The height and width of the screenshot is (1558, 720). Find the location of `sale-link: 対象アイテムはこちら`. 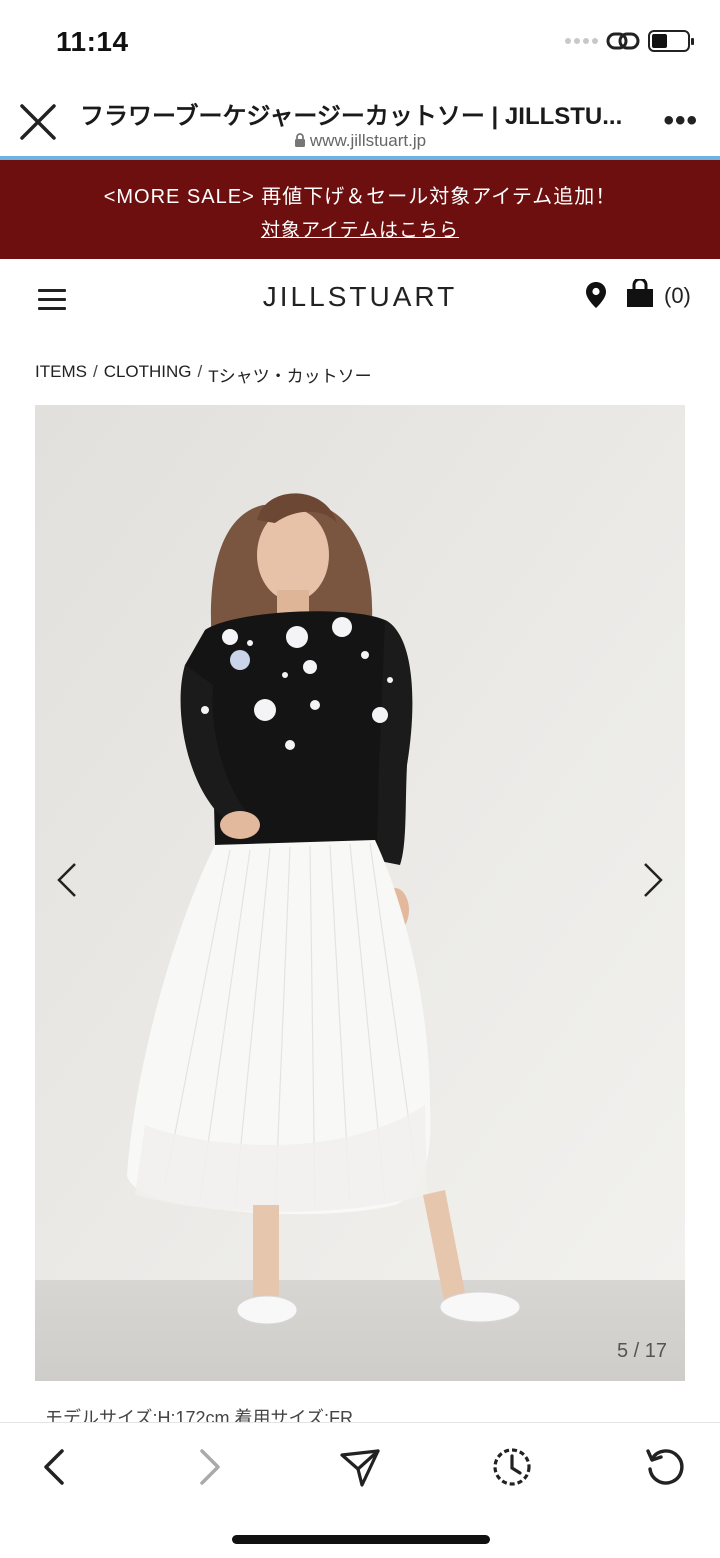

sale-link: 対象アイテムはこちら is located at coordinates (360, 228).